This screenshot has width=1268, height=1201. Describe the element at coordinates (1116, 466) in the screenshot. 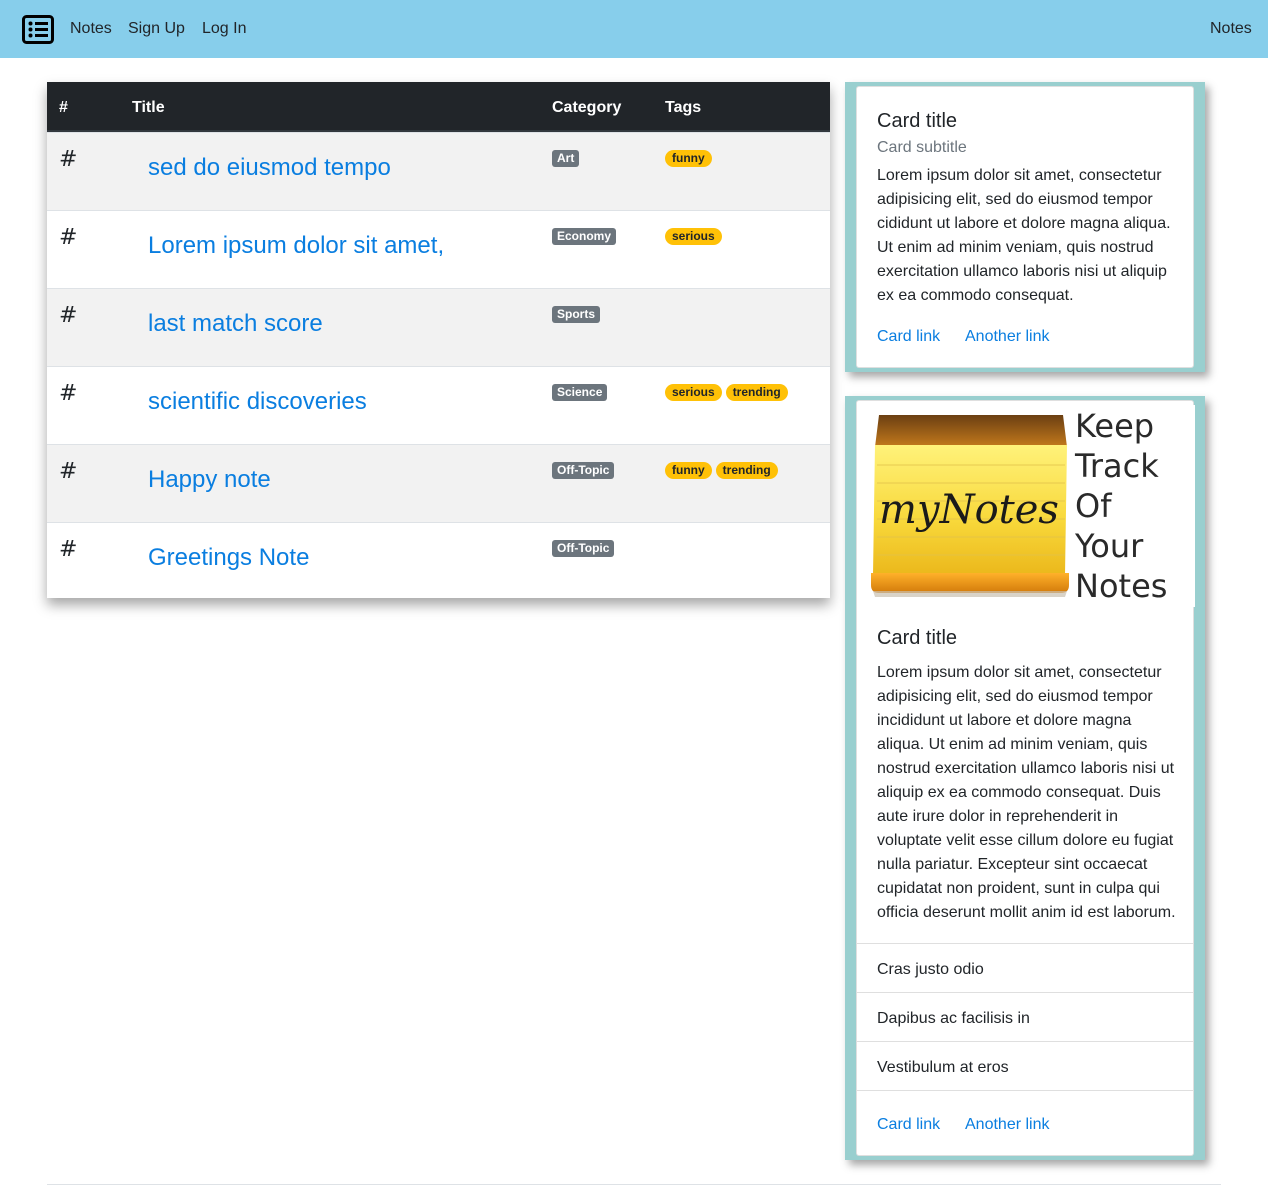

I see `svg-text: Track` at that location.